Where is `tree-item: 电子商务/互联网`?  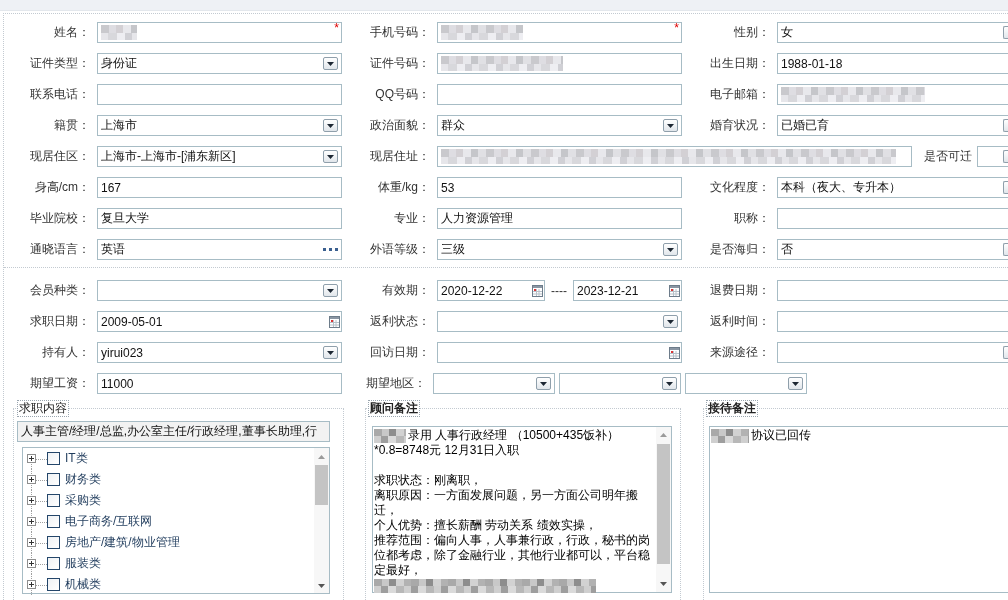 tree-item: 电子商务/互联网 is located at coordinates (90, 521).